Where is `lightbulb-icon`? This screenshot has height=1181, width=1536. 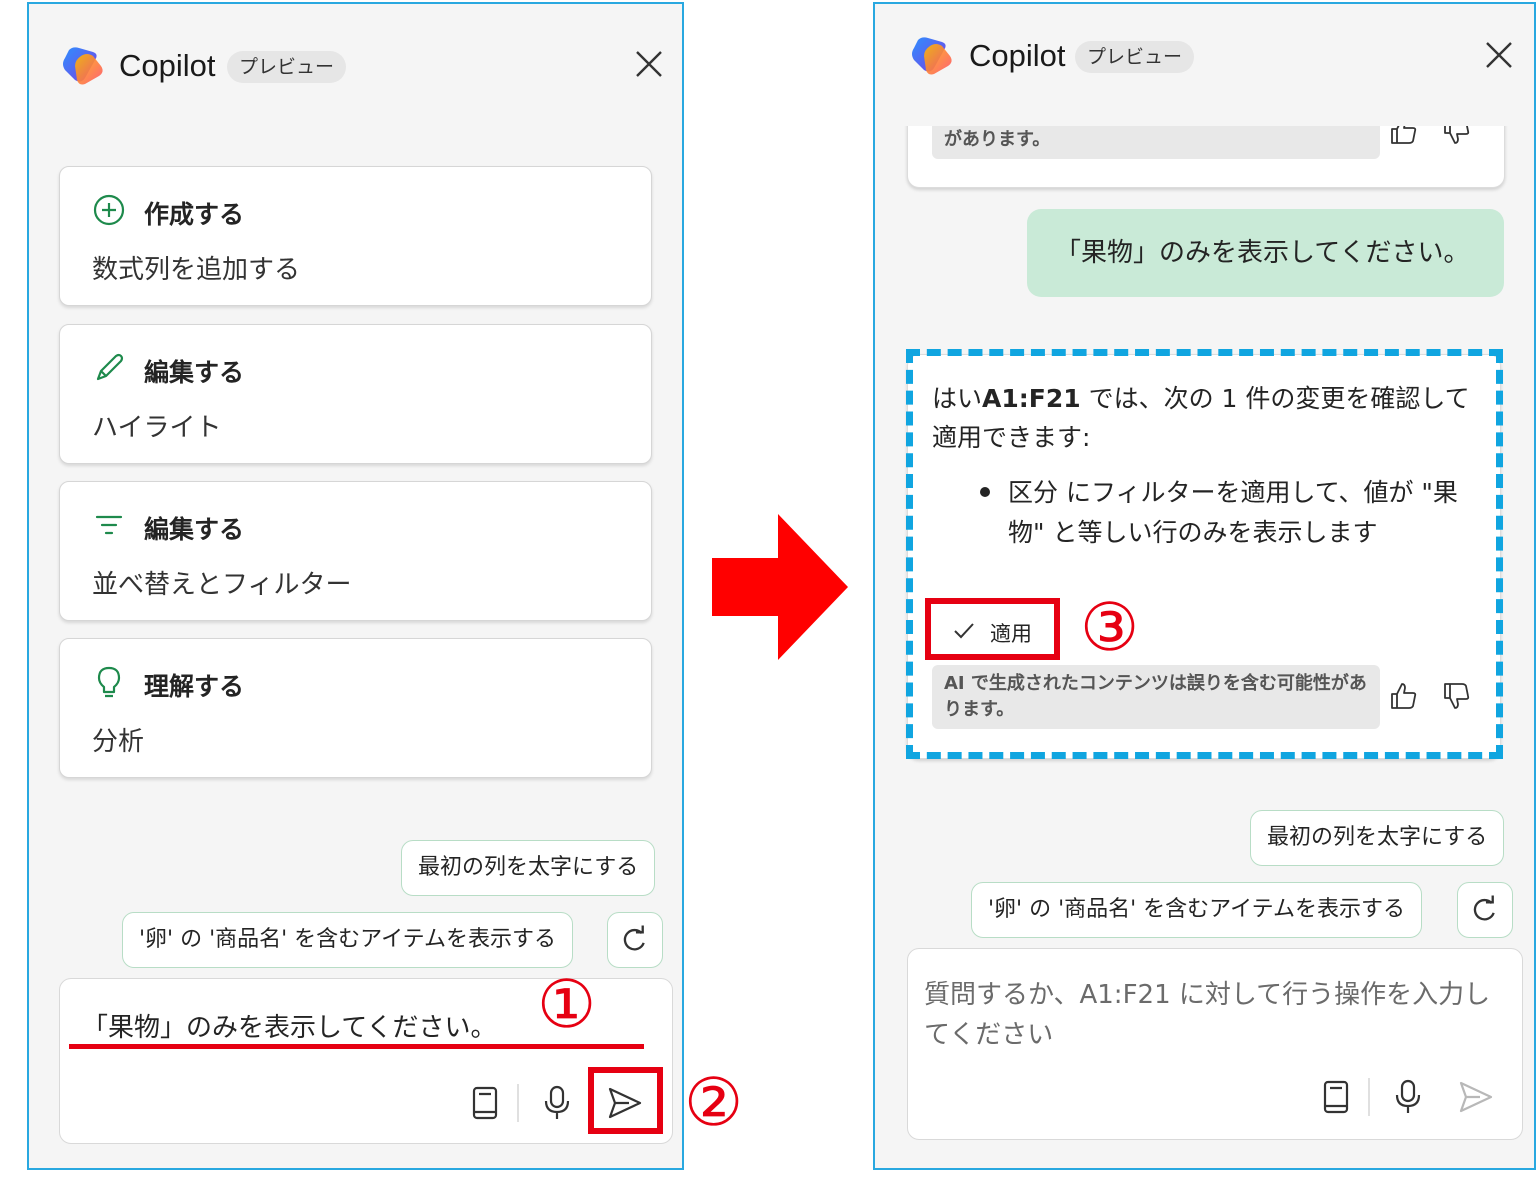 lightbulb-icon is located at coordinates (109, 682).